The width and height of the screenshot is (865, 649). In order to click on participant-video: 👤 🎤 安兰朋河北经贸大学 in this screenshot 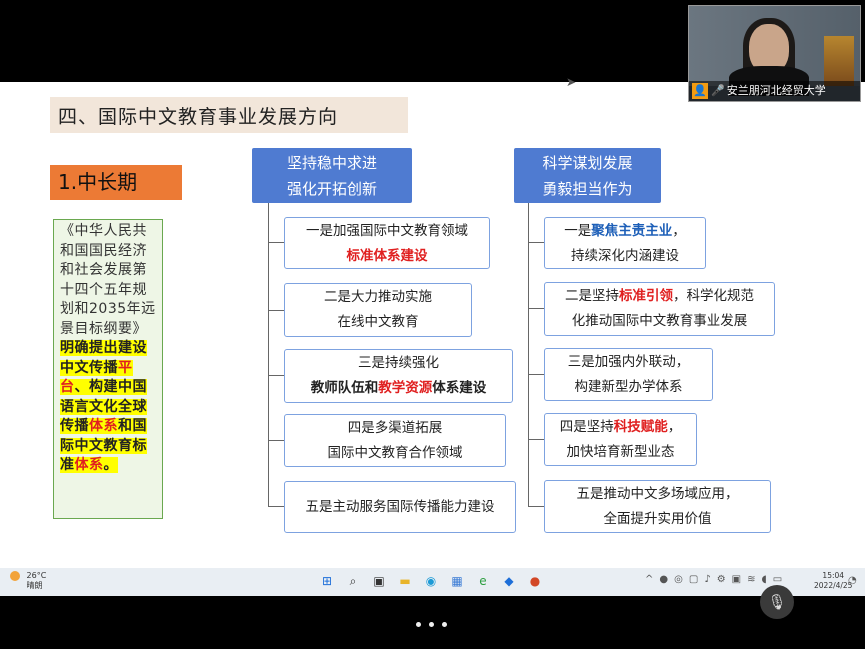, I will do `click(774, 53)`.